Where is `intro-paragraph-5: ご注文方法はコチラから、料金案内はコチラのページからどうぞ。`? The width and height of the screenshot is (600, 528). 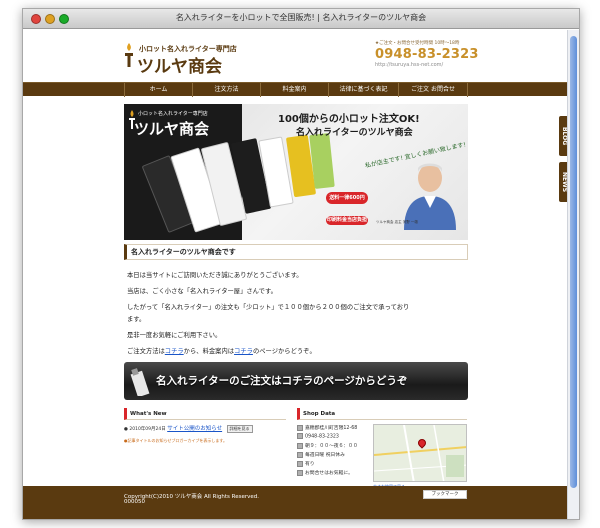
intro-paragraph-5: ご注文方法はコチラから、料金案内はコチラのページからどうぞ。 is located at coordinates (221, 350).